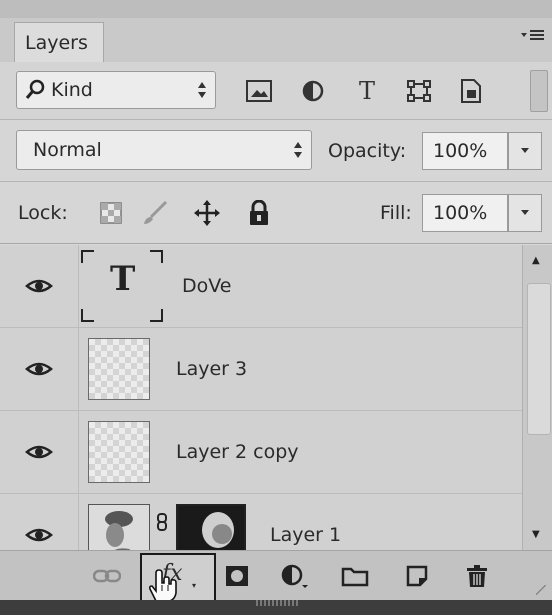  I want to click on layer-row: Layer 2 copy, so click(261, 452).